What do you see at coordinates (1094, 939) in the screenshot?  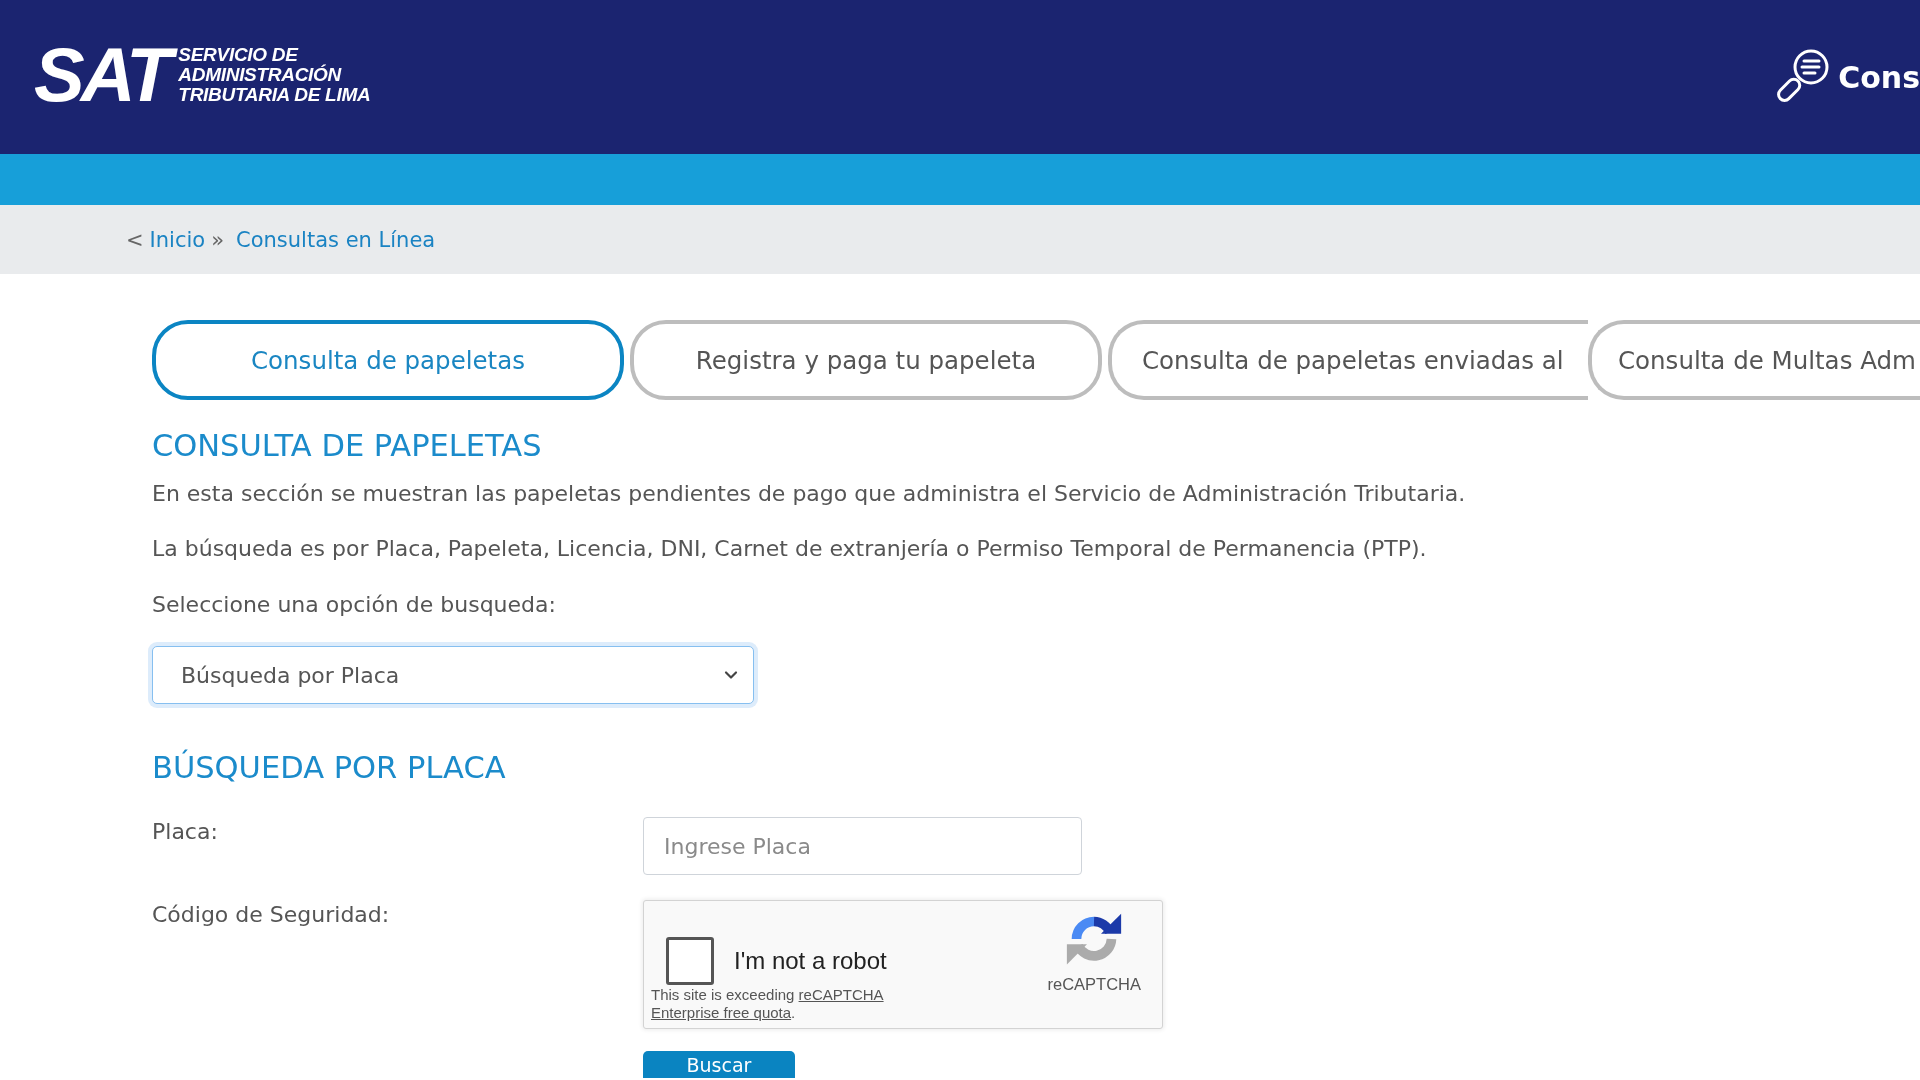 I see `recaptcha-logo-icon` at bounding box center [1094, 939].